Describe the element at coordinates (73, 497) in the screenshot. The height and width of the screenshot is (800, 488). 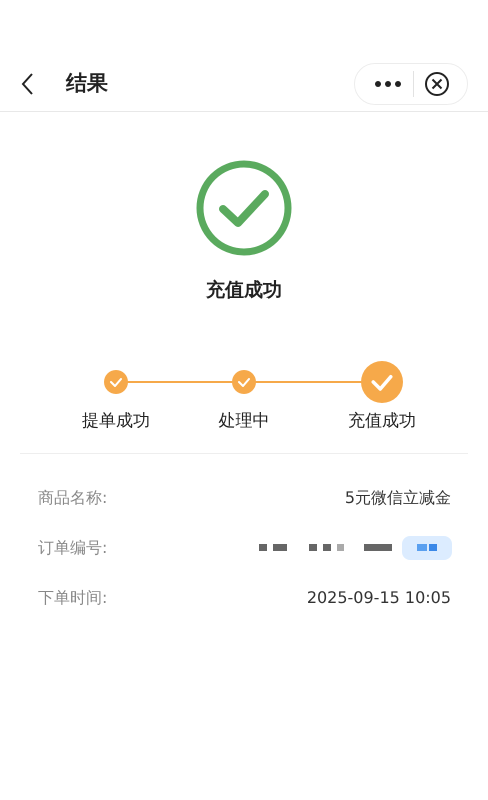
I see `detail-label: 商品名称:` at that location.